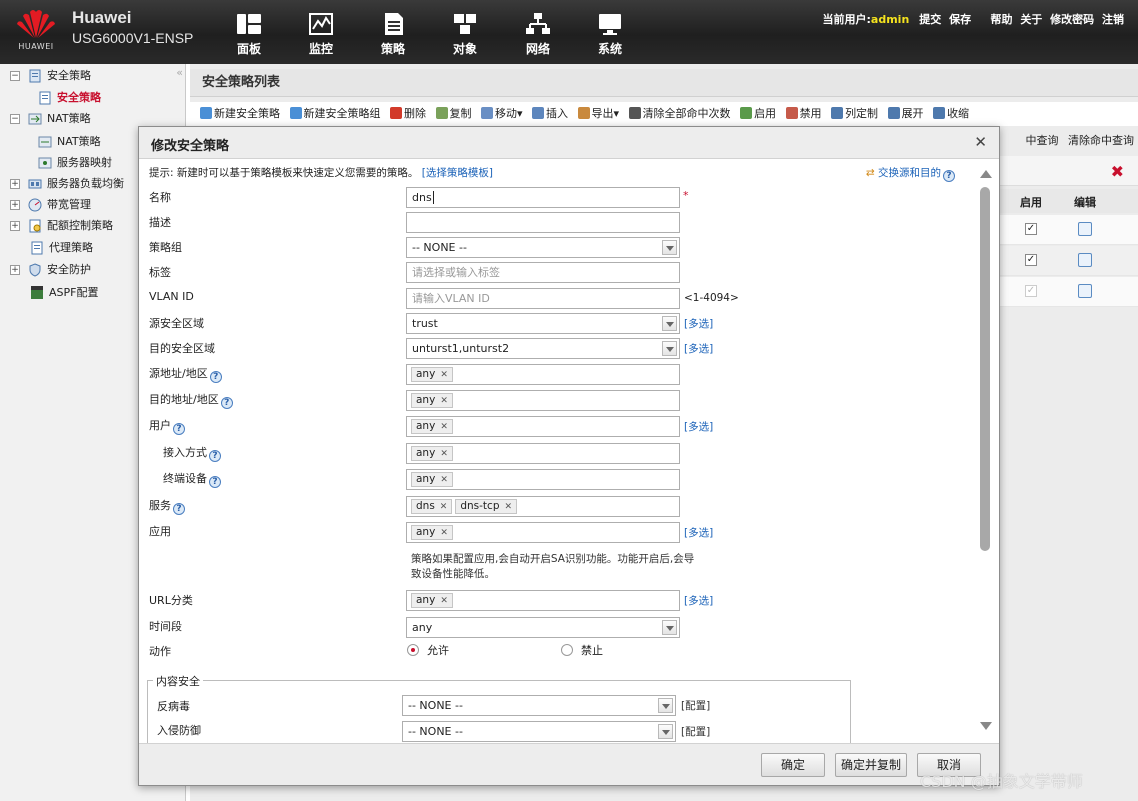 Image resolution: width=1138 pixels, height=801 pixels. Describe the element at coordinates (905, 114) in the screenshot. I see `expand-button: 展开` at that location.